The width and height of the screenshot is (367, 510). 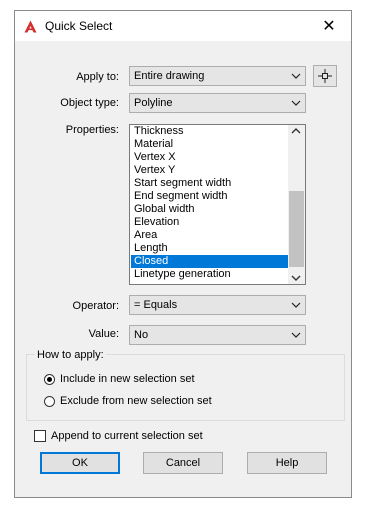 I want to click on list-item-selected: Closed, so click(x=209, y=261).